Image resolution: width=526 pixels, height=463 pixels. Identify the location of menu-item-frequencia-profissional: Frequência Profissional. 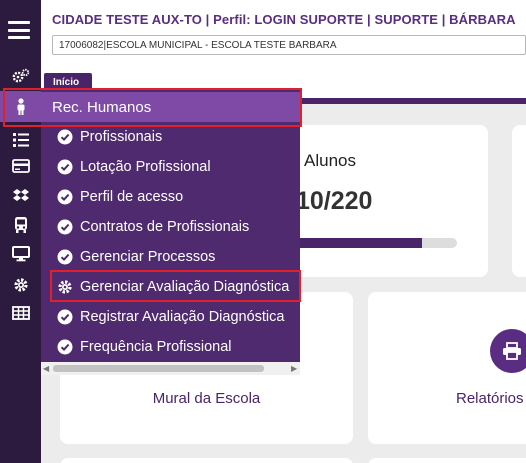
(170, 347).